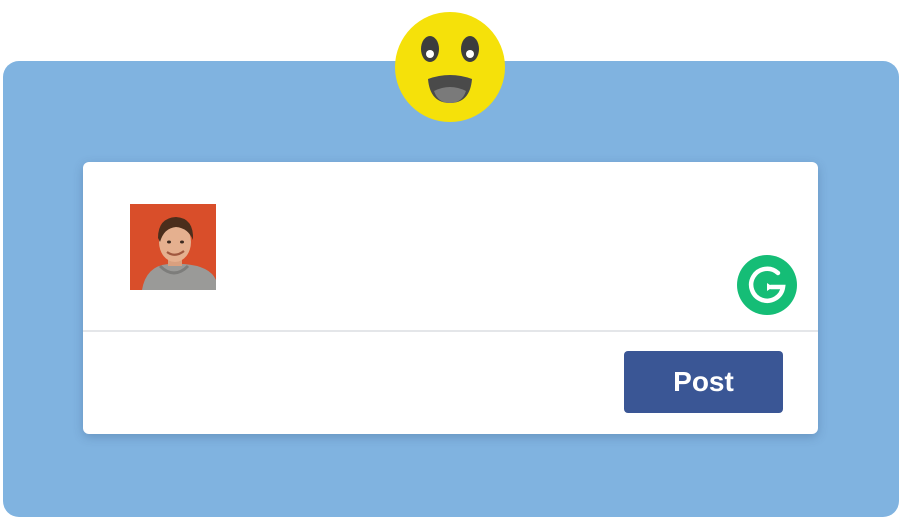 This screenshot has height=520, width=900. I want to click on post-button: Post, so click(703, 382).